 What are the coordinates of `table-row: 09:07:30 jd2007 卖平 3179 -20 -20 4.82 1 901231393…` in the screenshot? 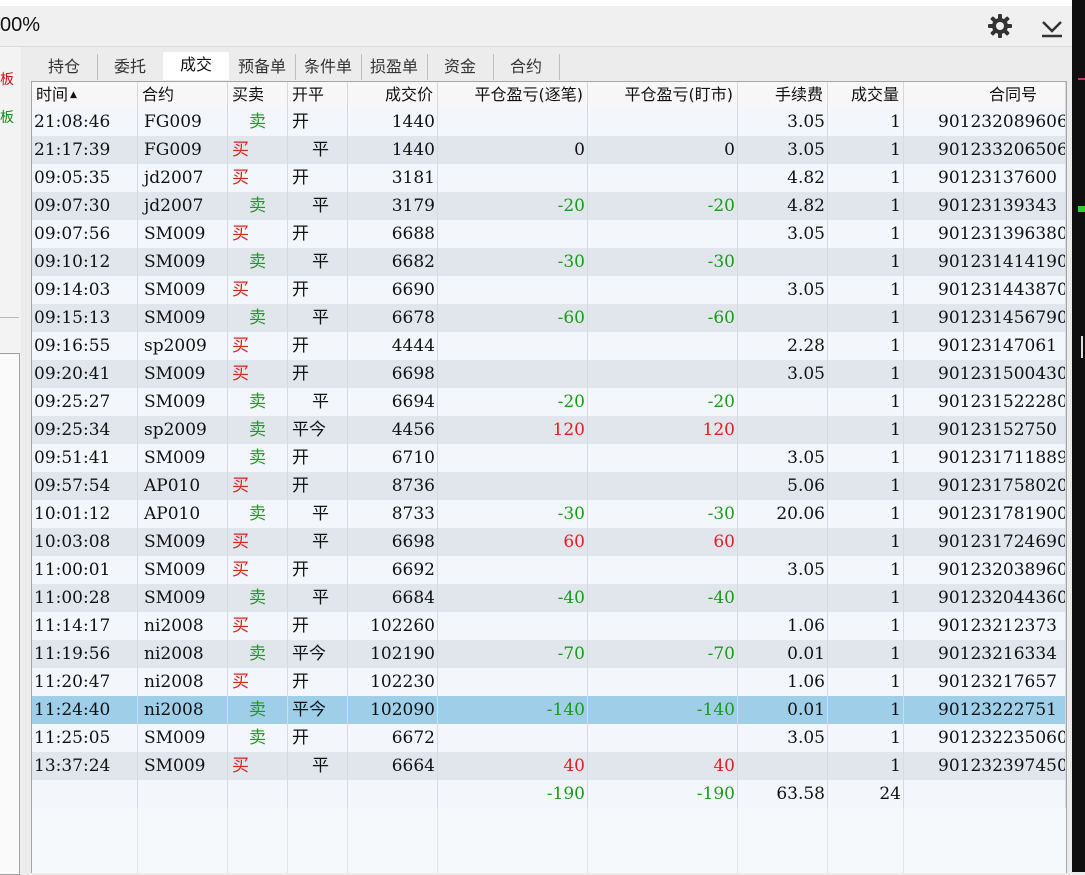 It's located at (549, 206).